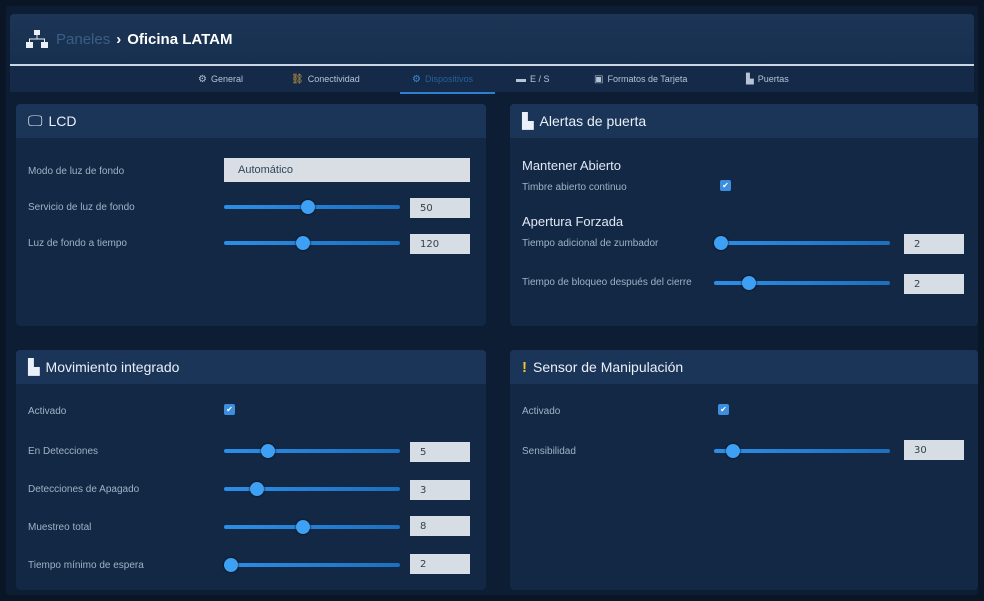  What do you see at coordinates (744, 367) in the screenshot?
I see `tamper-panel-header: ! Sensor de Manipulación` at bounding box center [744, 367].